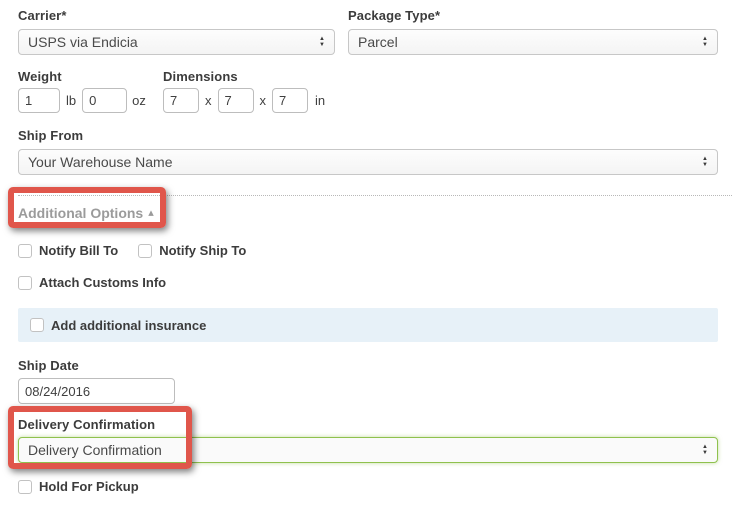 The height and width of the screenshot is (506, 732). Describe the element at coordinates (100, 162) in the screenshot. I see `ship-from-select-value: Your Warehouse Name` at that location.